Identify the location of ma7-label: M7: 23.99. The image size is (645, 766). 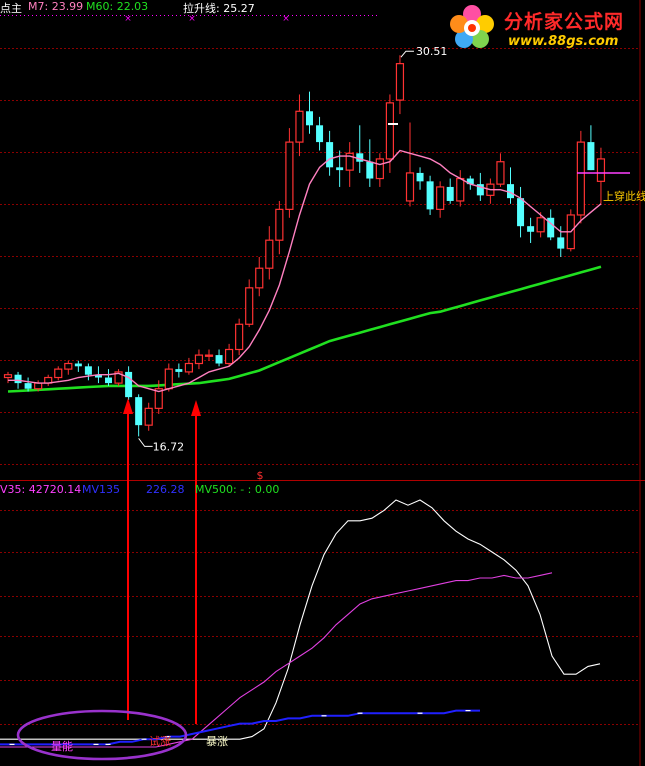
(56, 6).